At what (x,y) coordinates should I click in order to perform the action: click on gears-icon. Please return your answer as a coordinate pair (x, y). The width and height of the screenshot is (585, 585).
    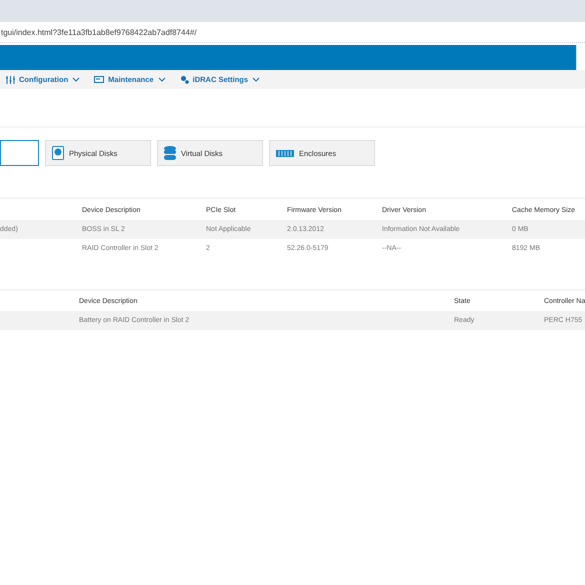
    Looking at the image, I should click on (184, 79).